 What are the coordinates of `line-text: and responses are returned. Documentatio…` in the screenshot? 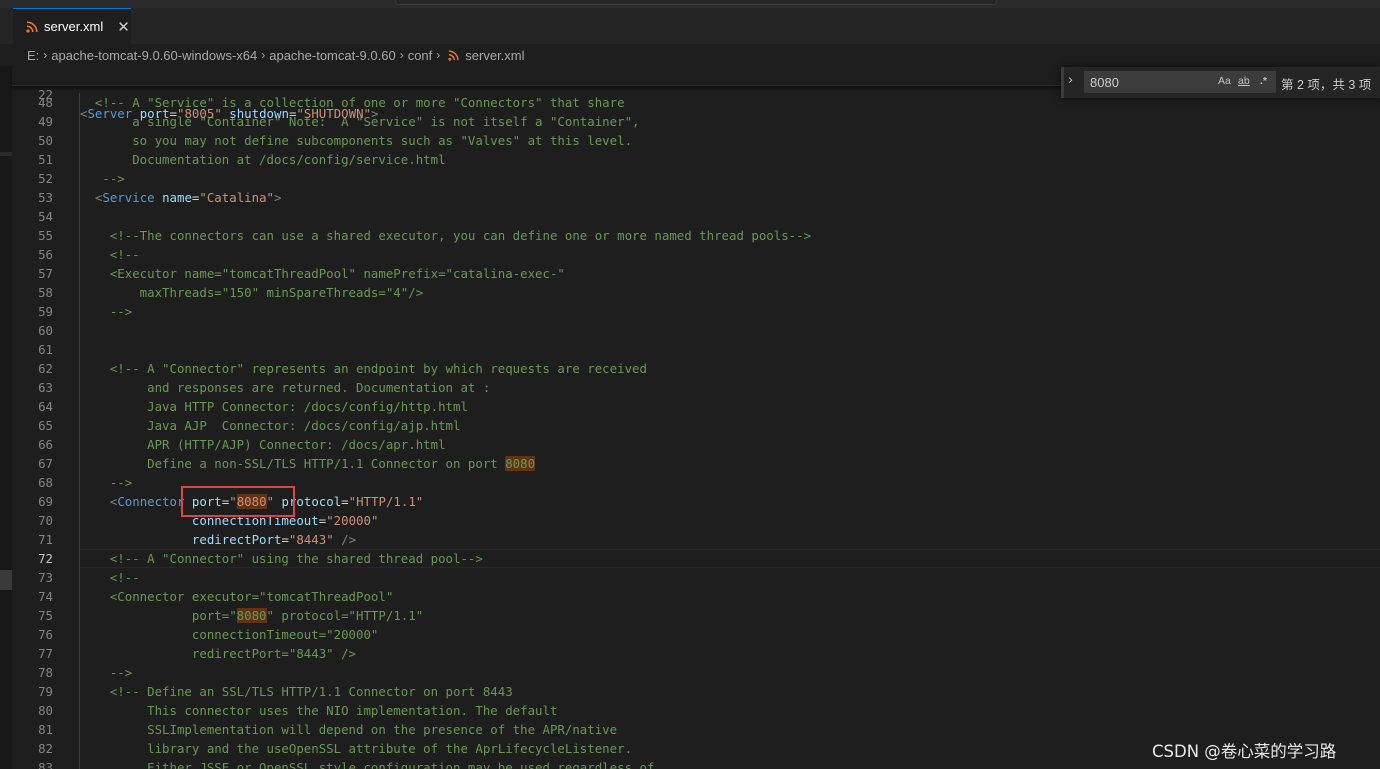 It's located at (285, 387).